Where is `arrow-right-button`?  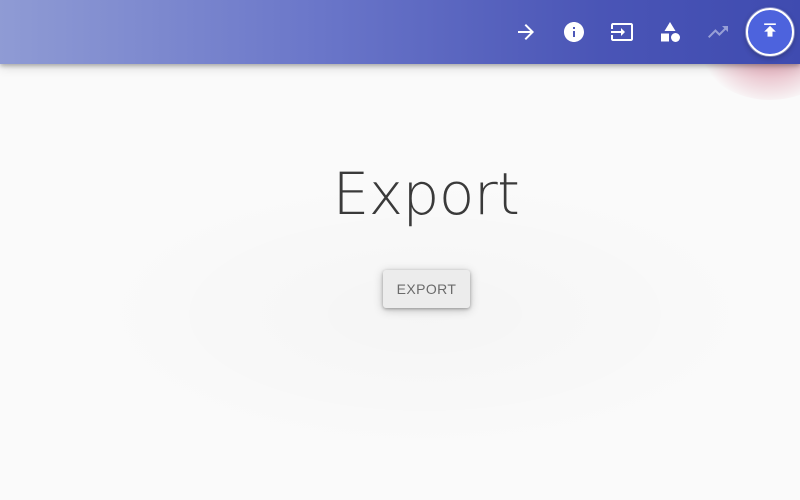
arrow-right-button is located at coordinates (526, 32).